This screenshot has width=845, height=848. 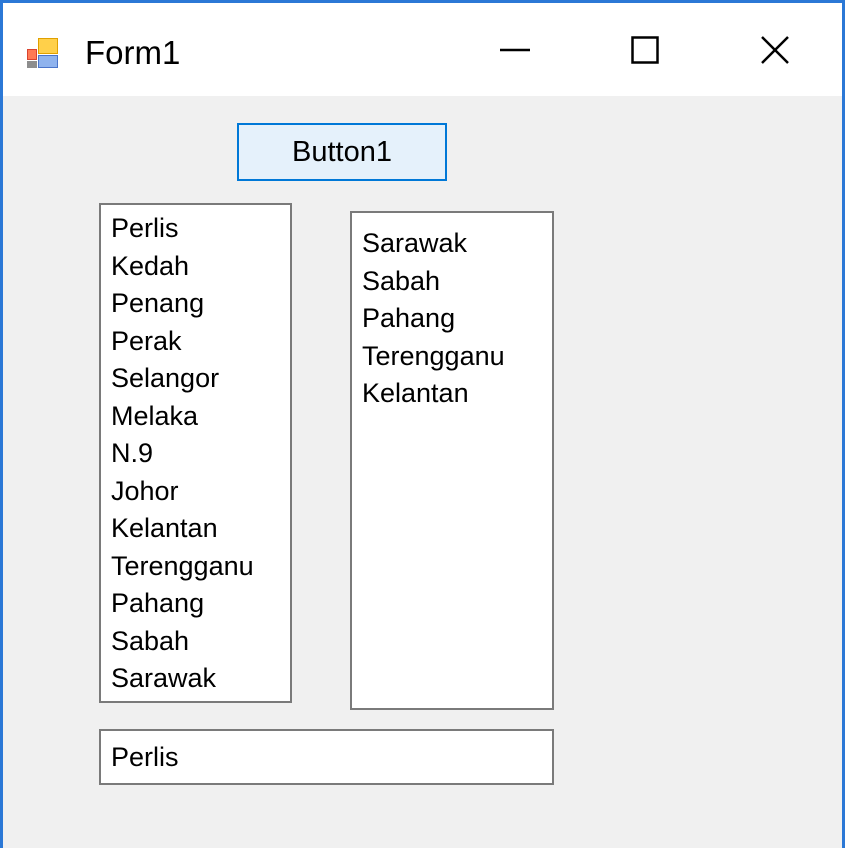 I want to click on list-item: Johor, so click(x=195, y=492).